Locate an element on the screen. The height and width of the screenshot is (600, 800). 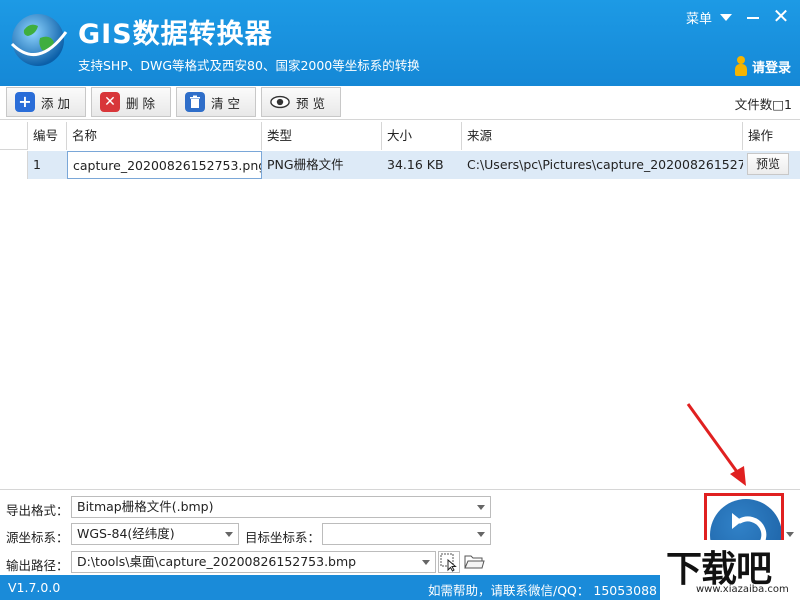
watermark: 下载吧 www.xiazaiba.com is located at coordinates (730, 570).